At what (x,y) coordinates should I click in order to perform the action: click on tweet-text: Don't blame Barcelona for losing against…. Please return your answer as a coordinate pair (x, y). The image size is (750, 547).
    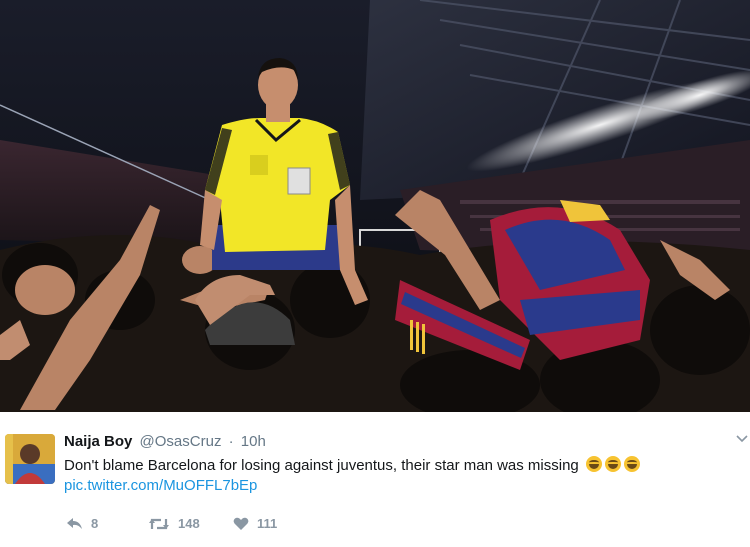
    Looking at the image, I should click on (352, 466).